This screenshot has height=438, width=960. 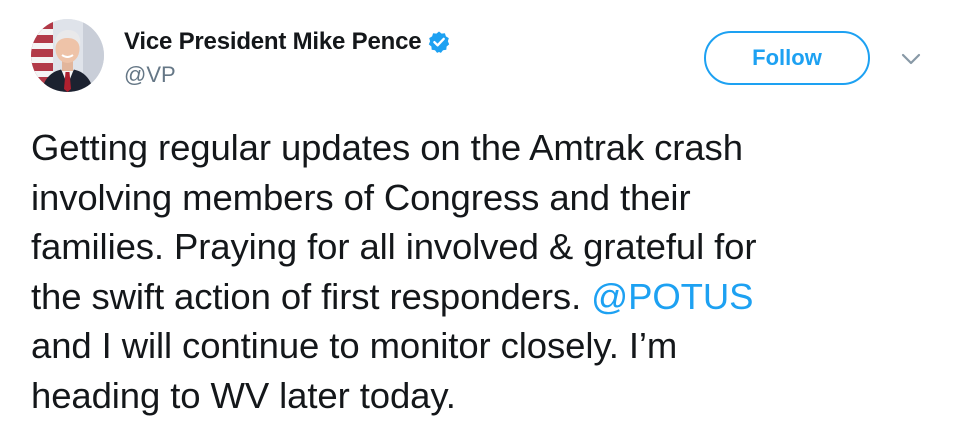 What do you see at coordinates (672, 296) in the screenshot?
I see `mention-link: @POTUS` at bounding box center [672, 296].